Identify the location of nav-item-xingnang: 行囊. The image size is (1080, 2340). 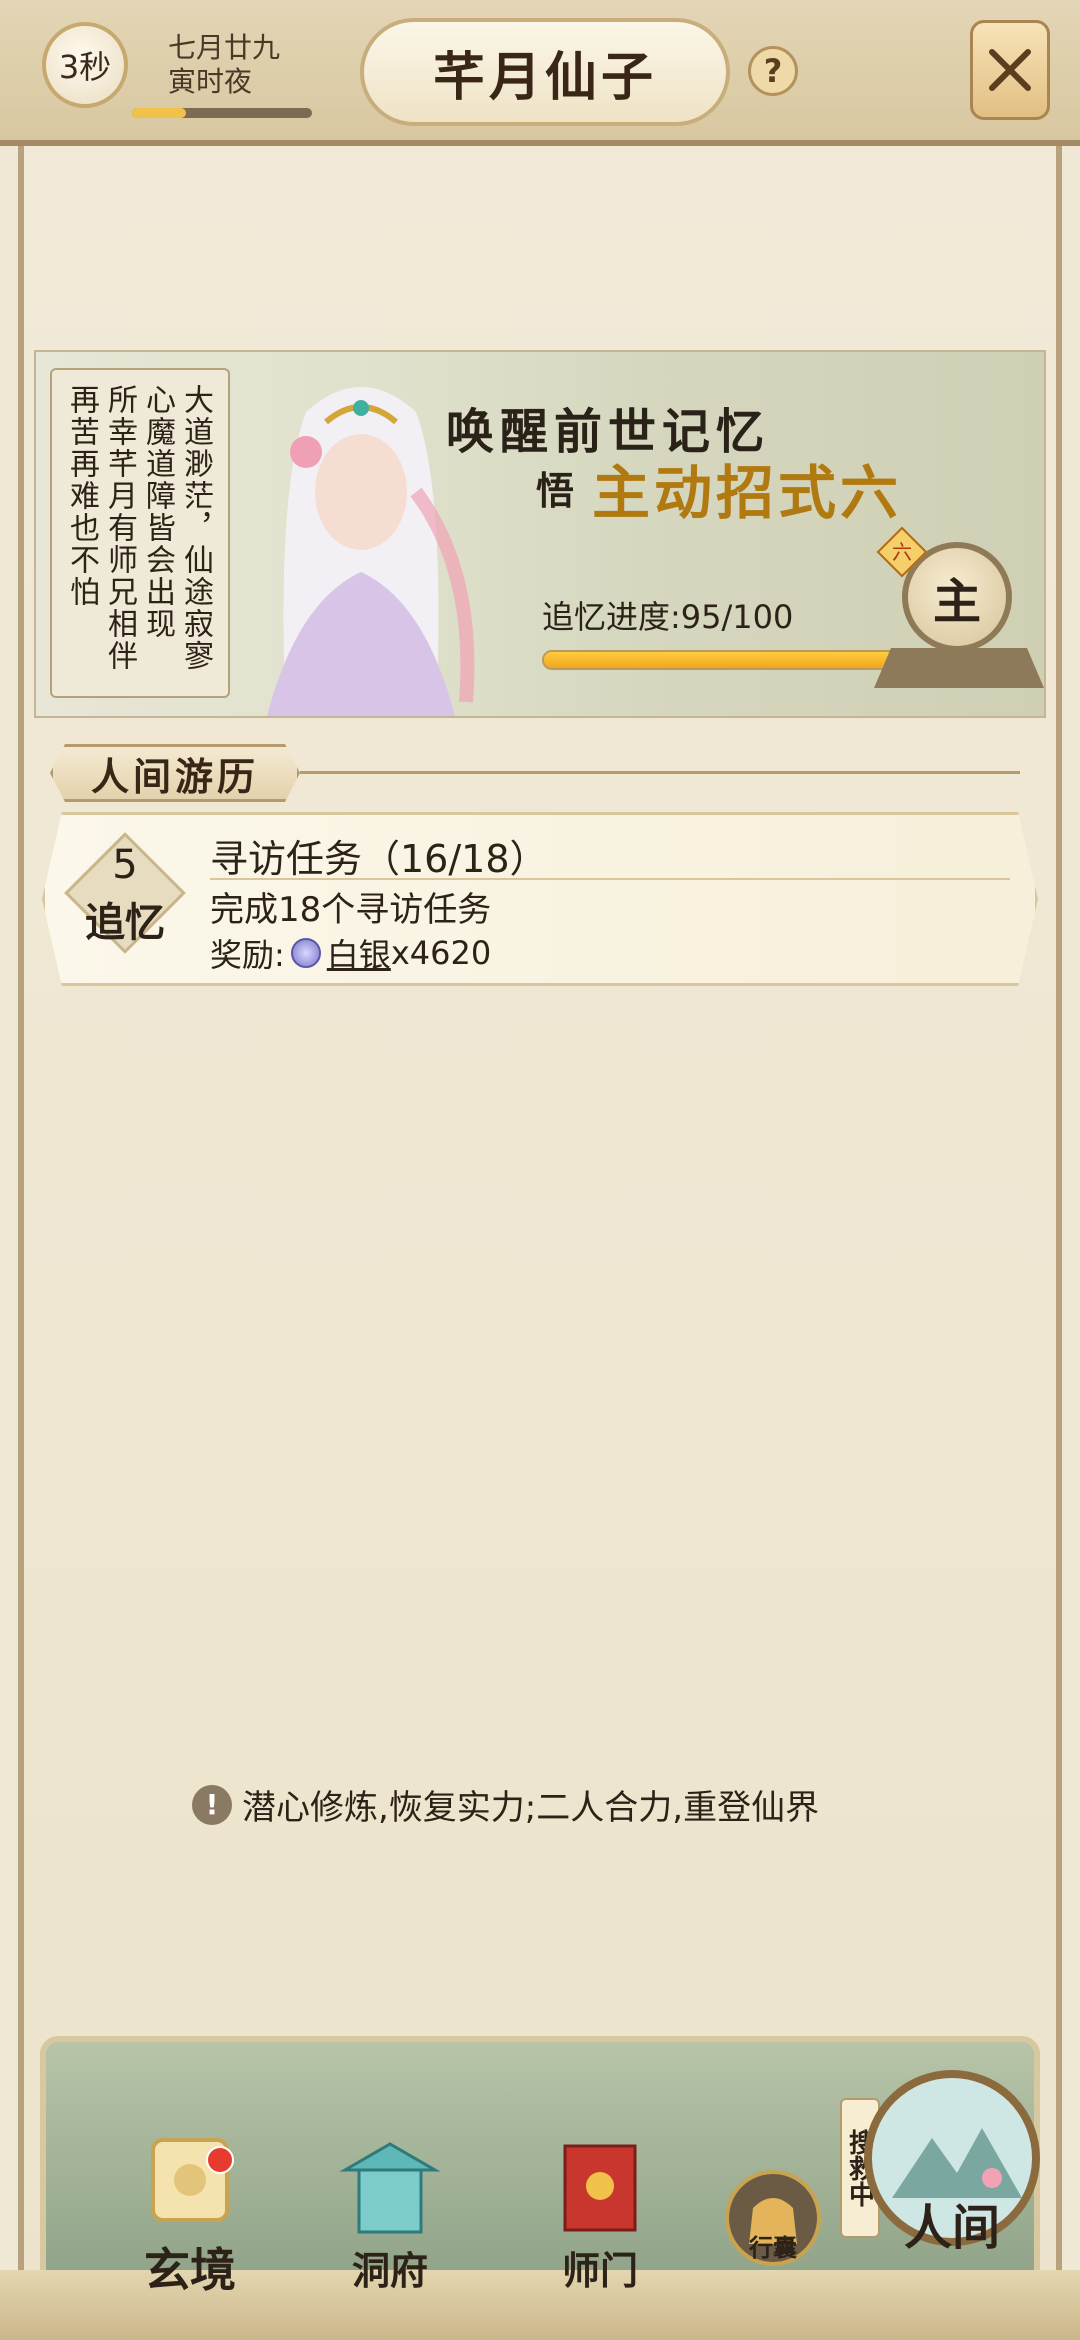
(773, 2217).